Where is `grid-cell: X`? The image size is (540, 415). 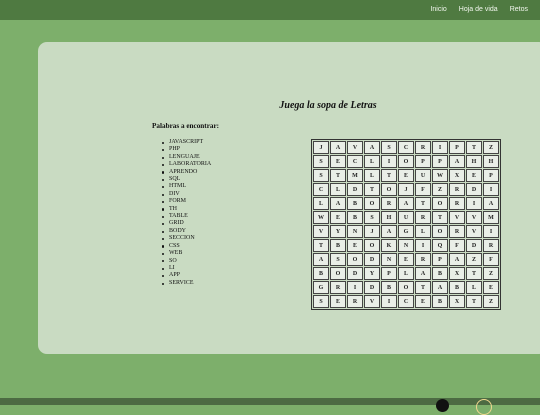 grid-cell: X is located at coordinates (457, 175).